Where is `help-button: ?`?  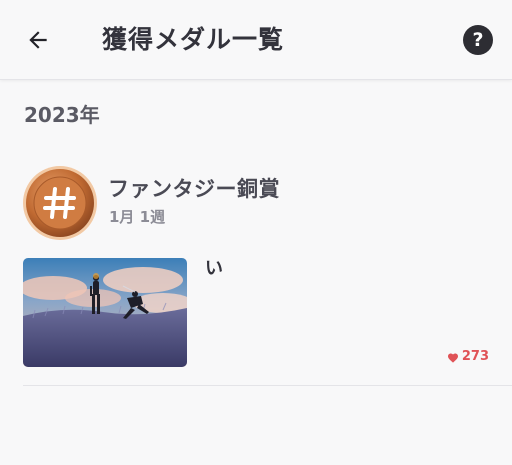 help-button: ? is located at coordinates (478, 40).